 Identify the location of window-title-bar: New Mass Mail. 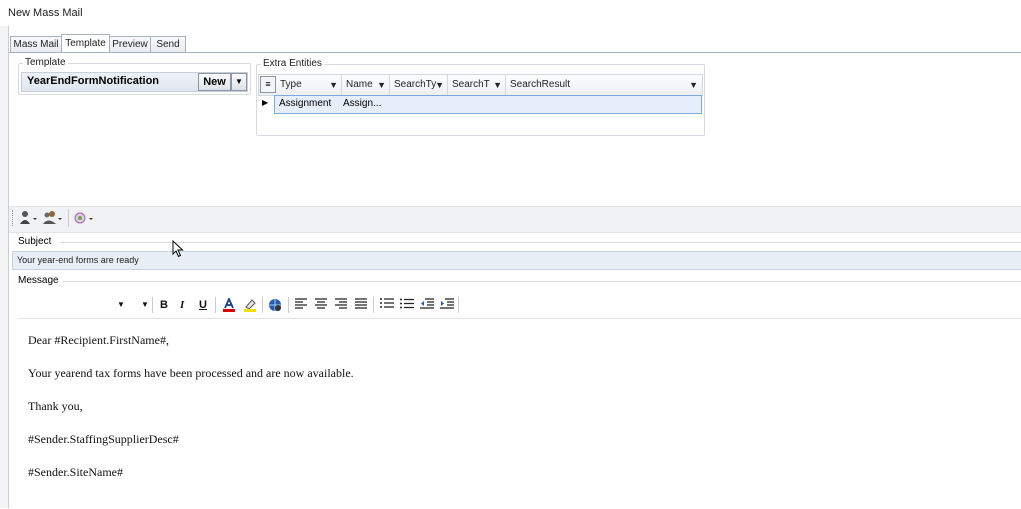
(510, 13).